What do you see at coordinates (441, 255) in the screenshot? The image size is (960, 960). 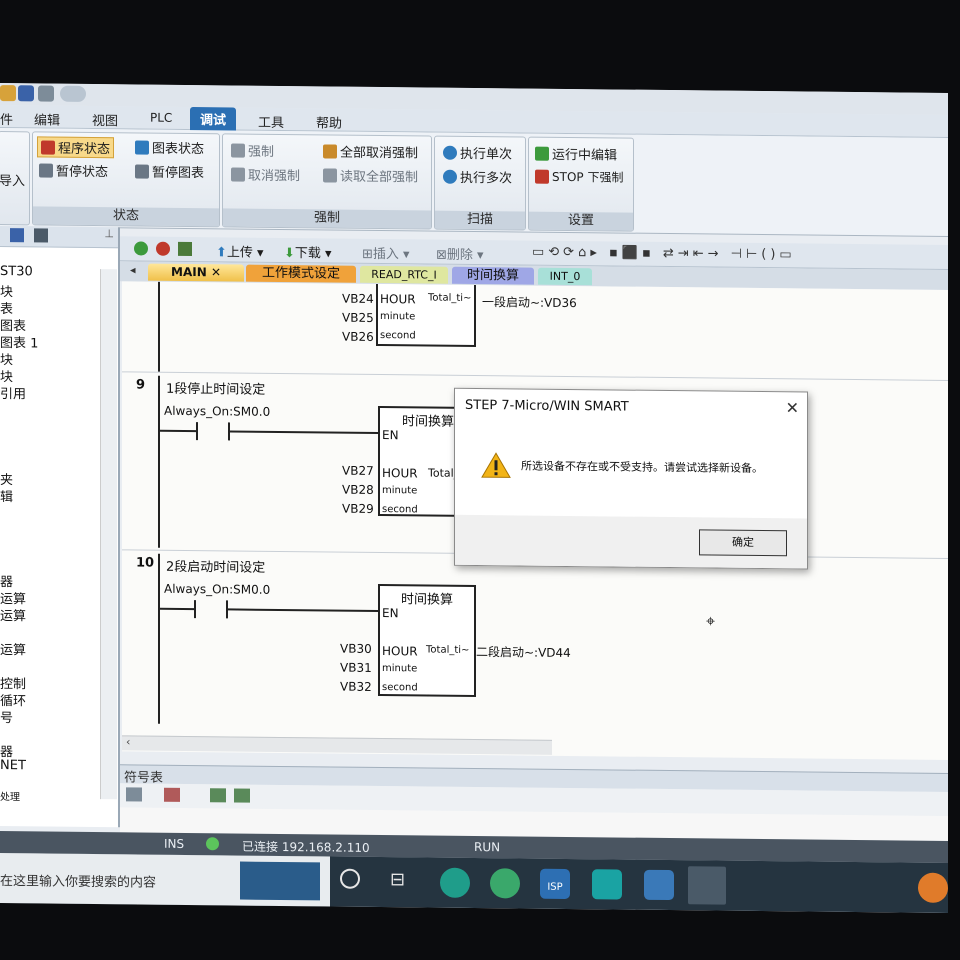 I see `delete-icon: ⊠` at bounding box center [441, 255].